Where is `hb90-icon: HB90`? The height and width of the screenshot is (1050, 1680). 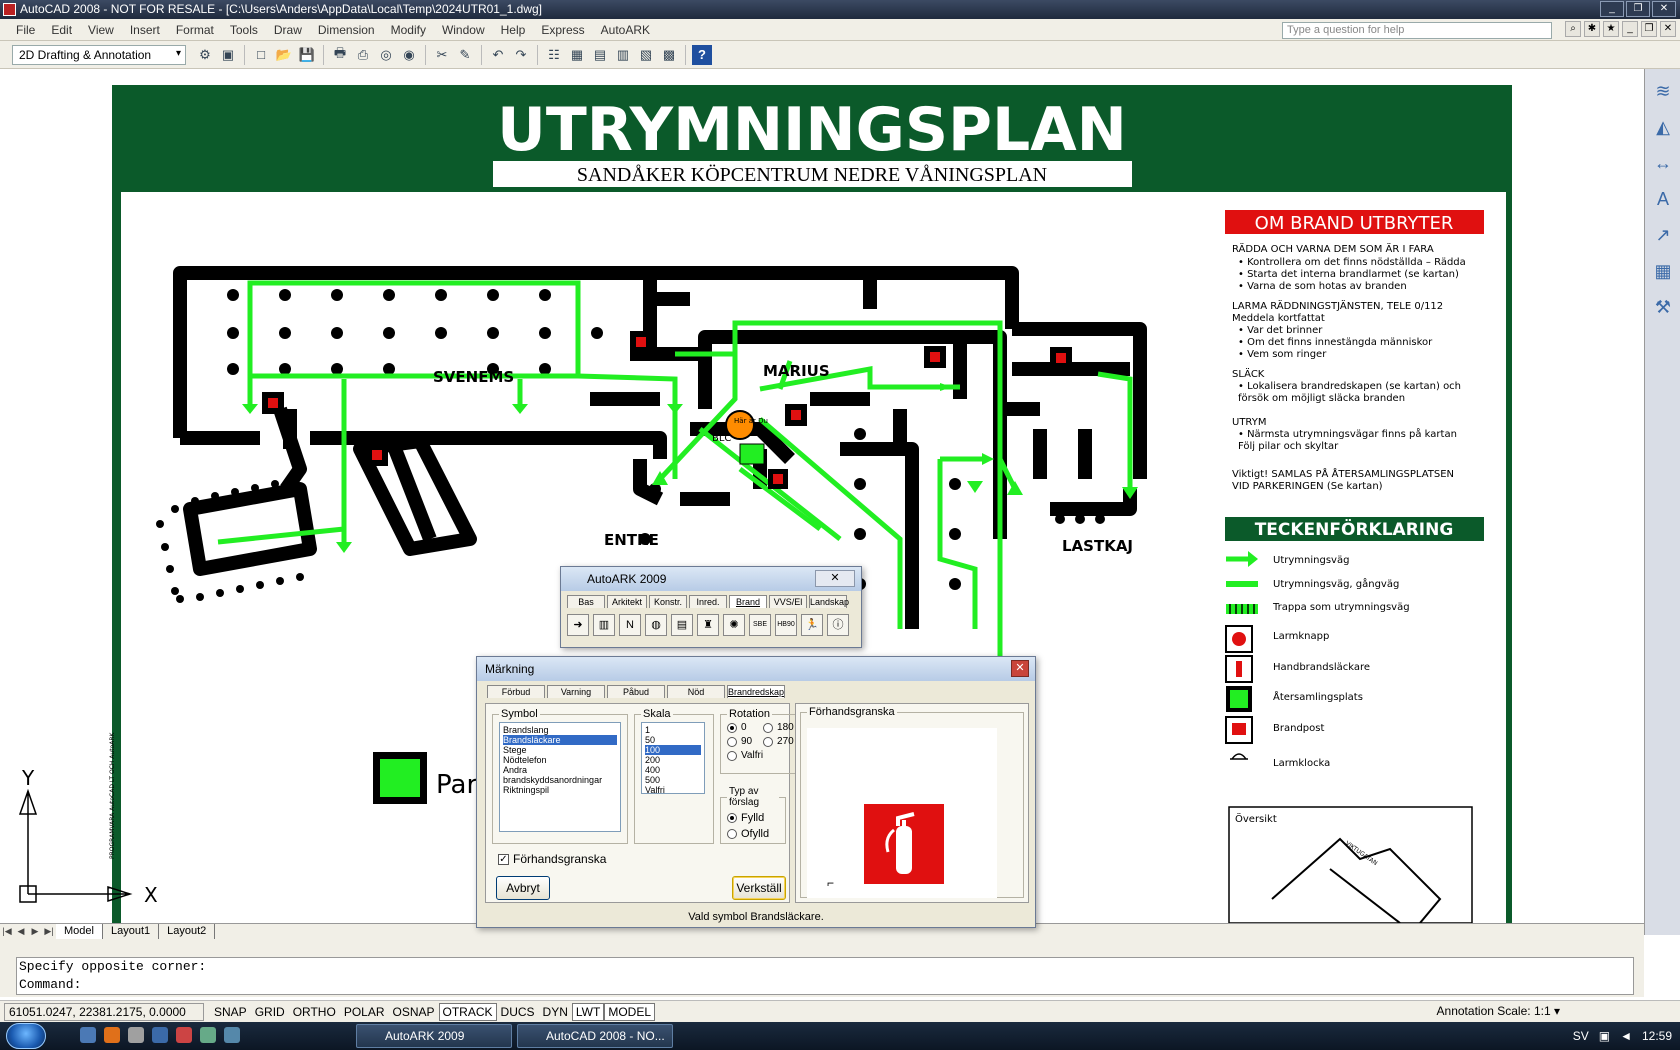 hb90-icon: HB90 is located at coordinates (786, 625).